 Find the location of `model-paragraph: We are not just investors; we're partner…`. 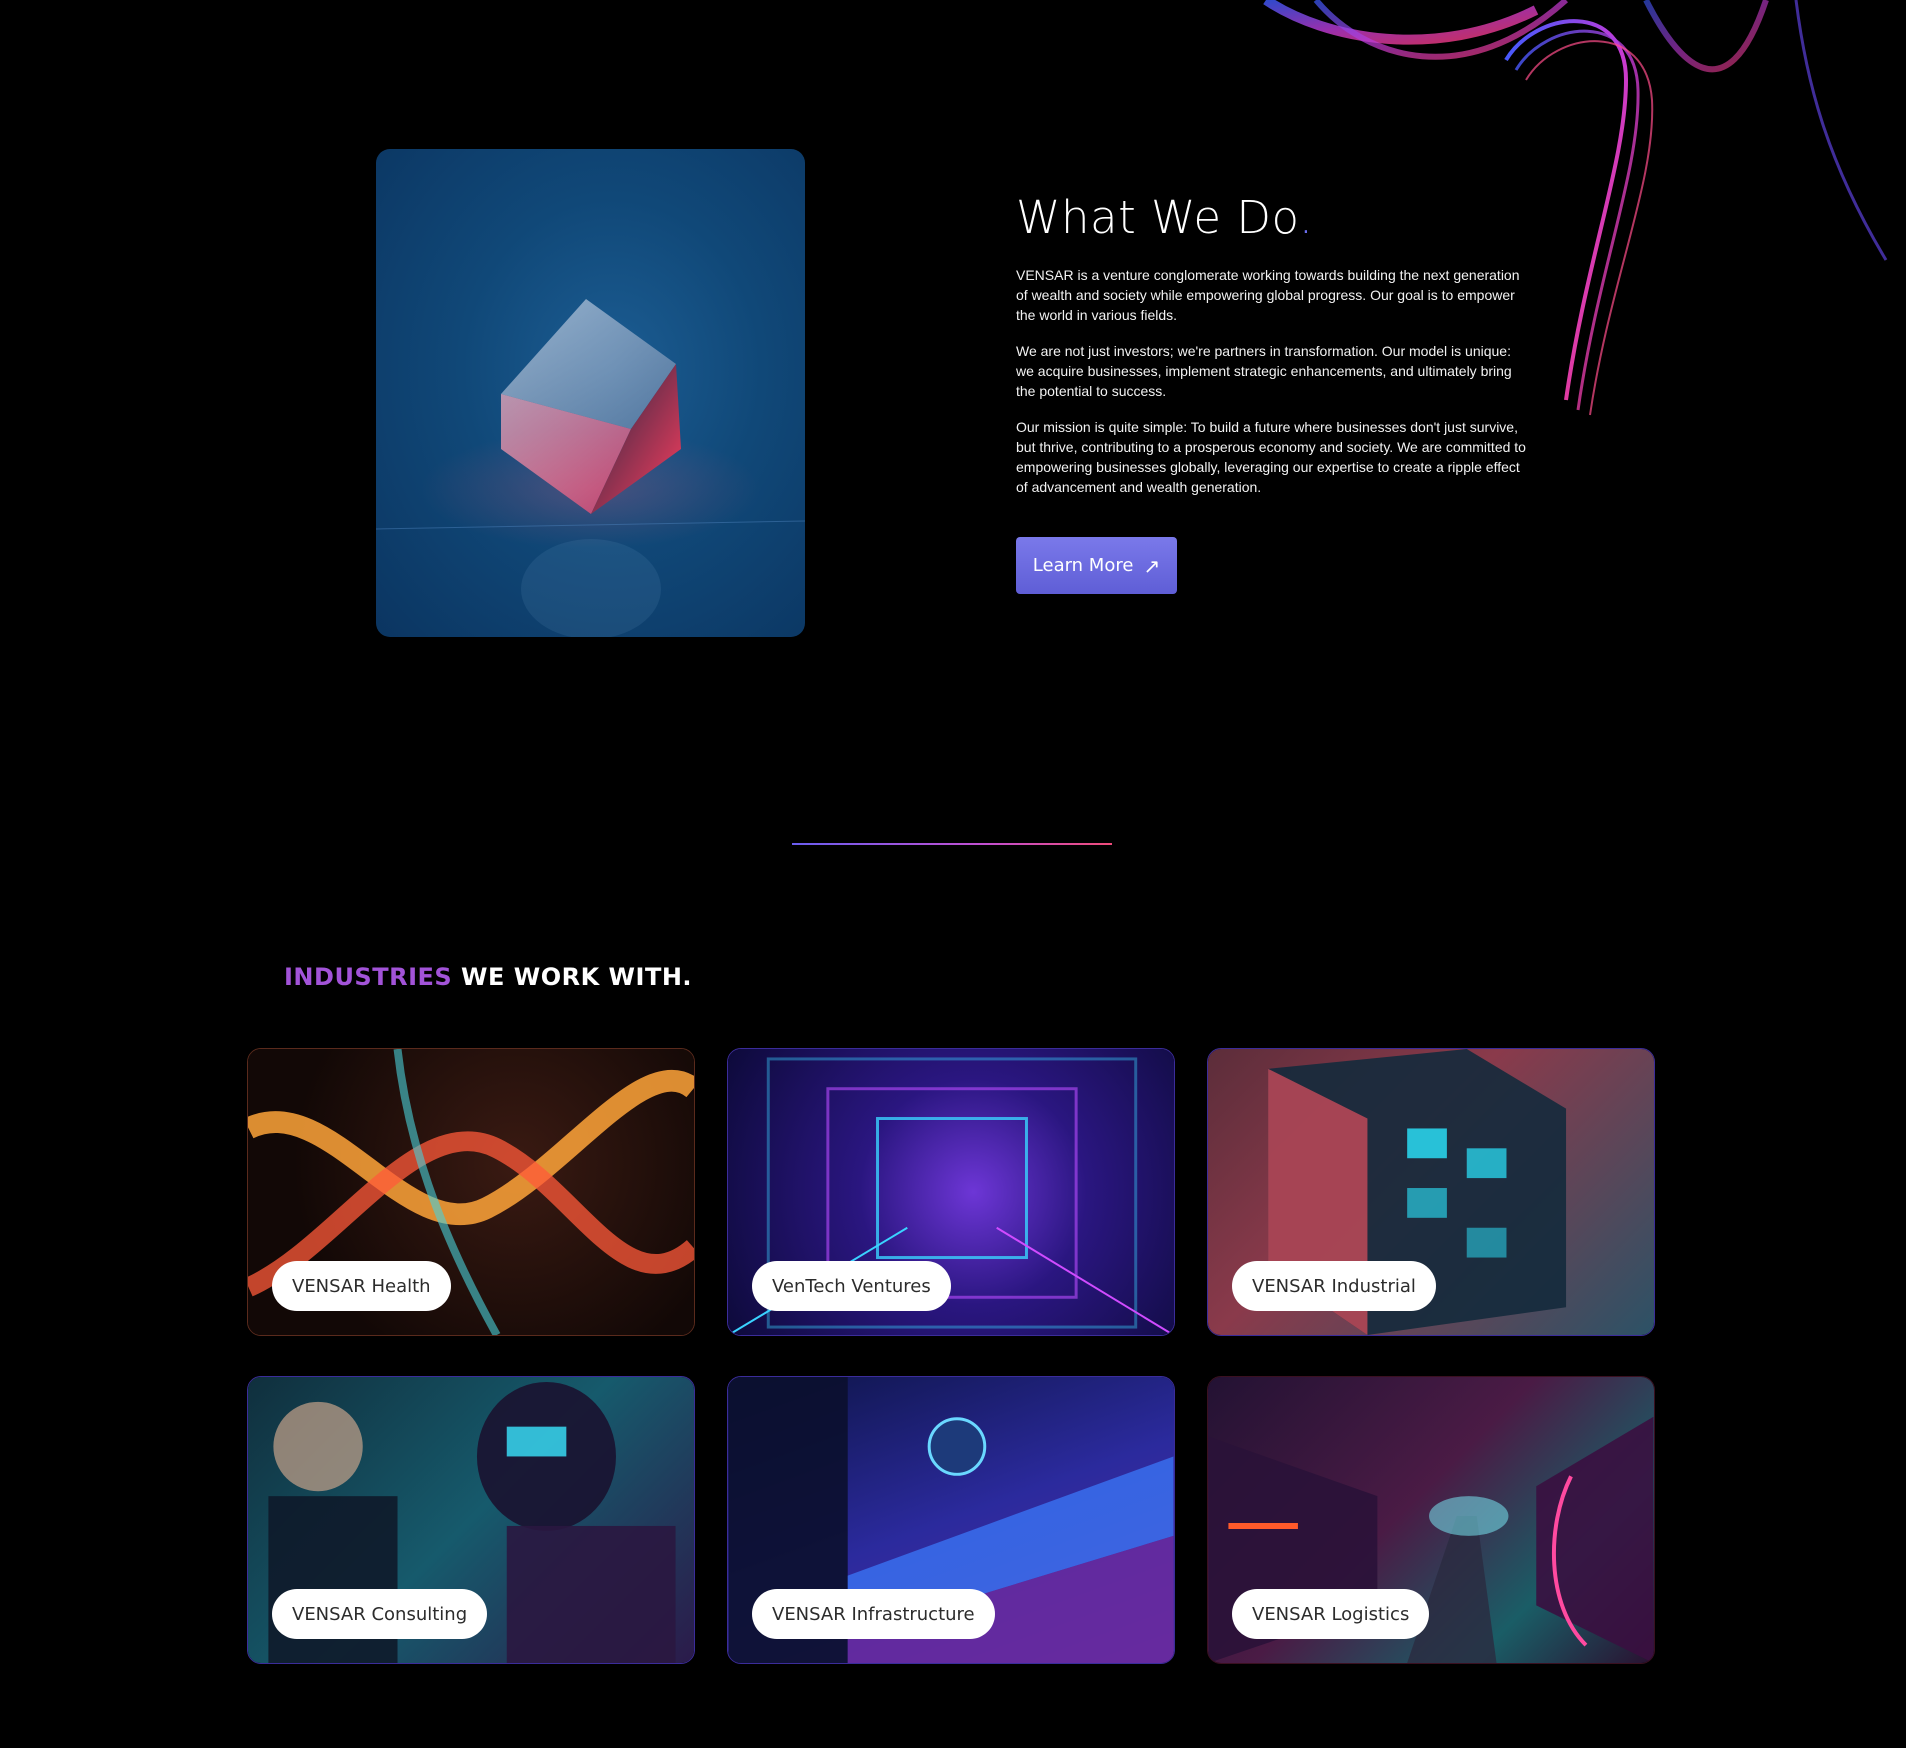

model-paragraph: We are not just investors; we're partner… is located at coordinates (1264, 371).